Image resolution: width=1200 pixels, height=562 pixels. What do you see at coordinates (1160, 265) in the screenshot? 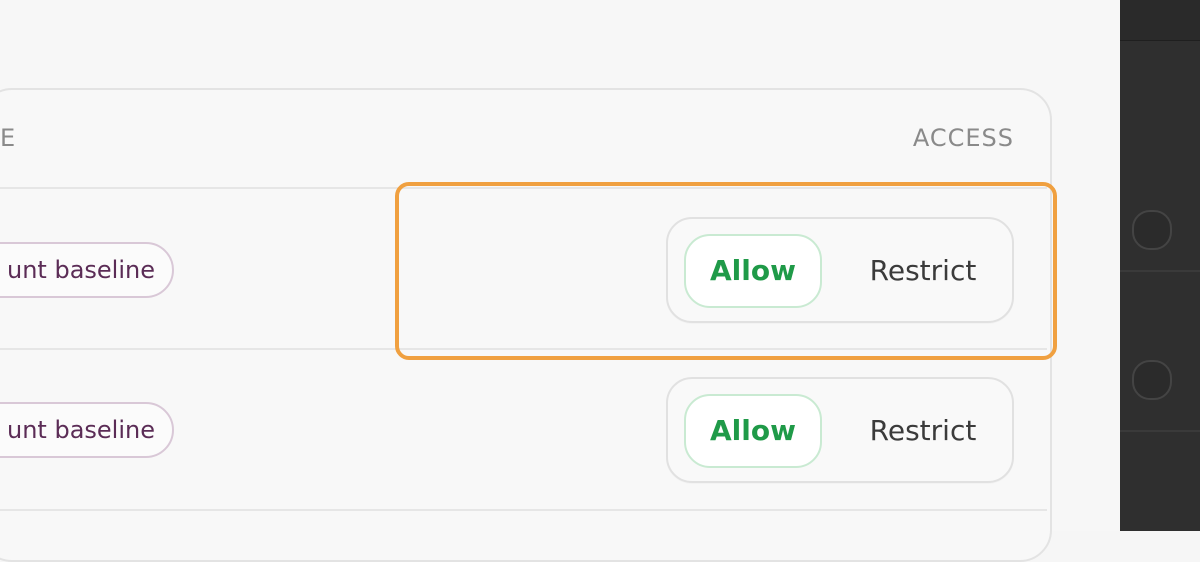
I see `adjacent-dark-panel` at bounding box center [1160, 265].